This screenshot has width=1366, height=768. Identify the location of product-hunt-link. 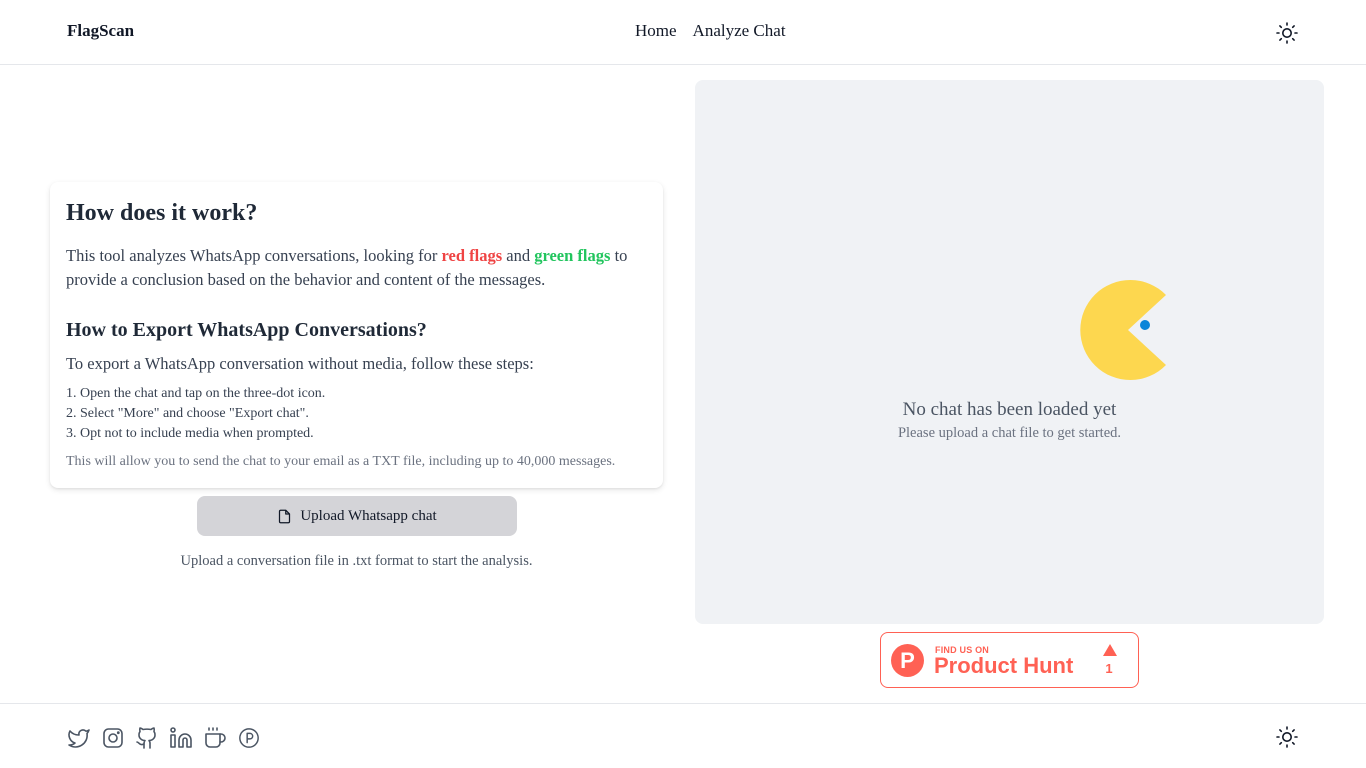
(249, 738).